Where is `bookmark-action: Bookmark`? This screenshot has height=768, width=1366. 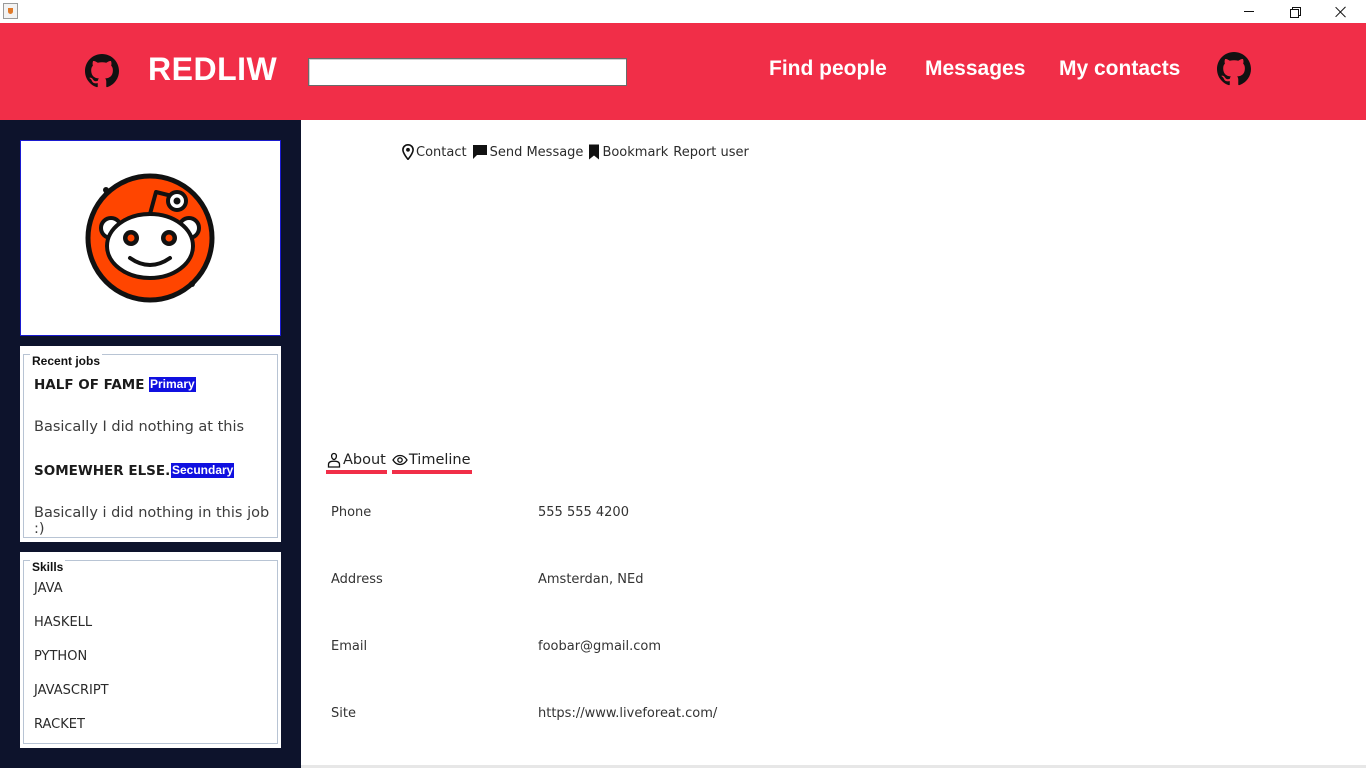 bookmark-action: Bookmark is located at coordinates (628, 152).